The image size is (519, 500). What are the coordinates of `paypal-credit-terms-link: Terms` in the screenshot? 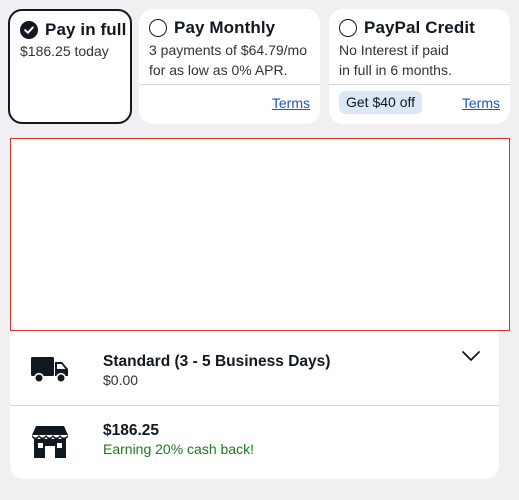 It's located at (481, 103).